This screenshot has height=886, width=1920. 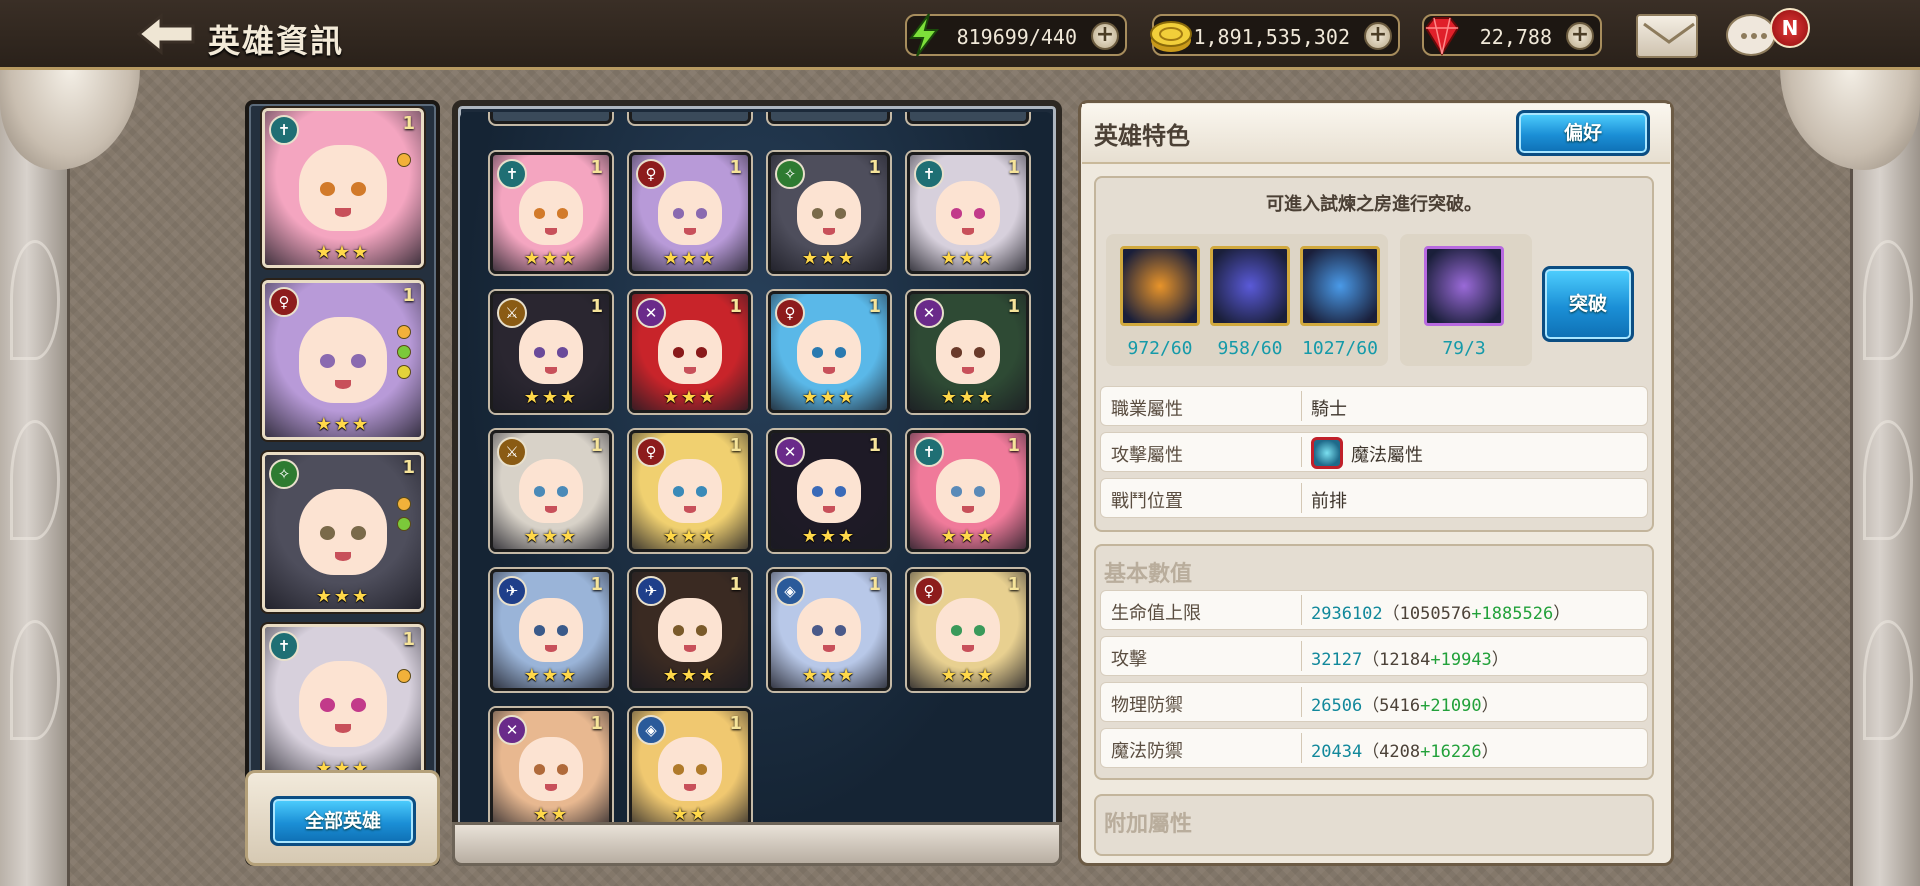 I want to click on all-heroes-button: 全部英雄, so click(x=343, y=821).